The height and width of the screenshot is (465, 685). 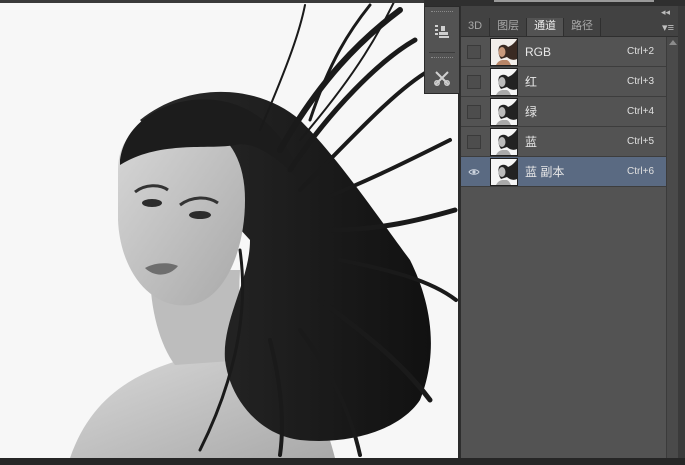 I want to click on panel-scrollbar, so click(x=672, y=247).